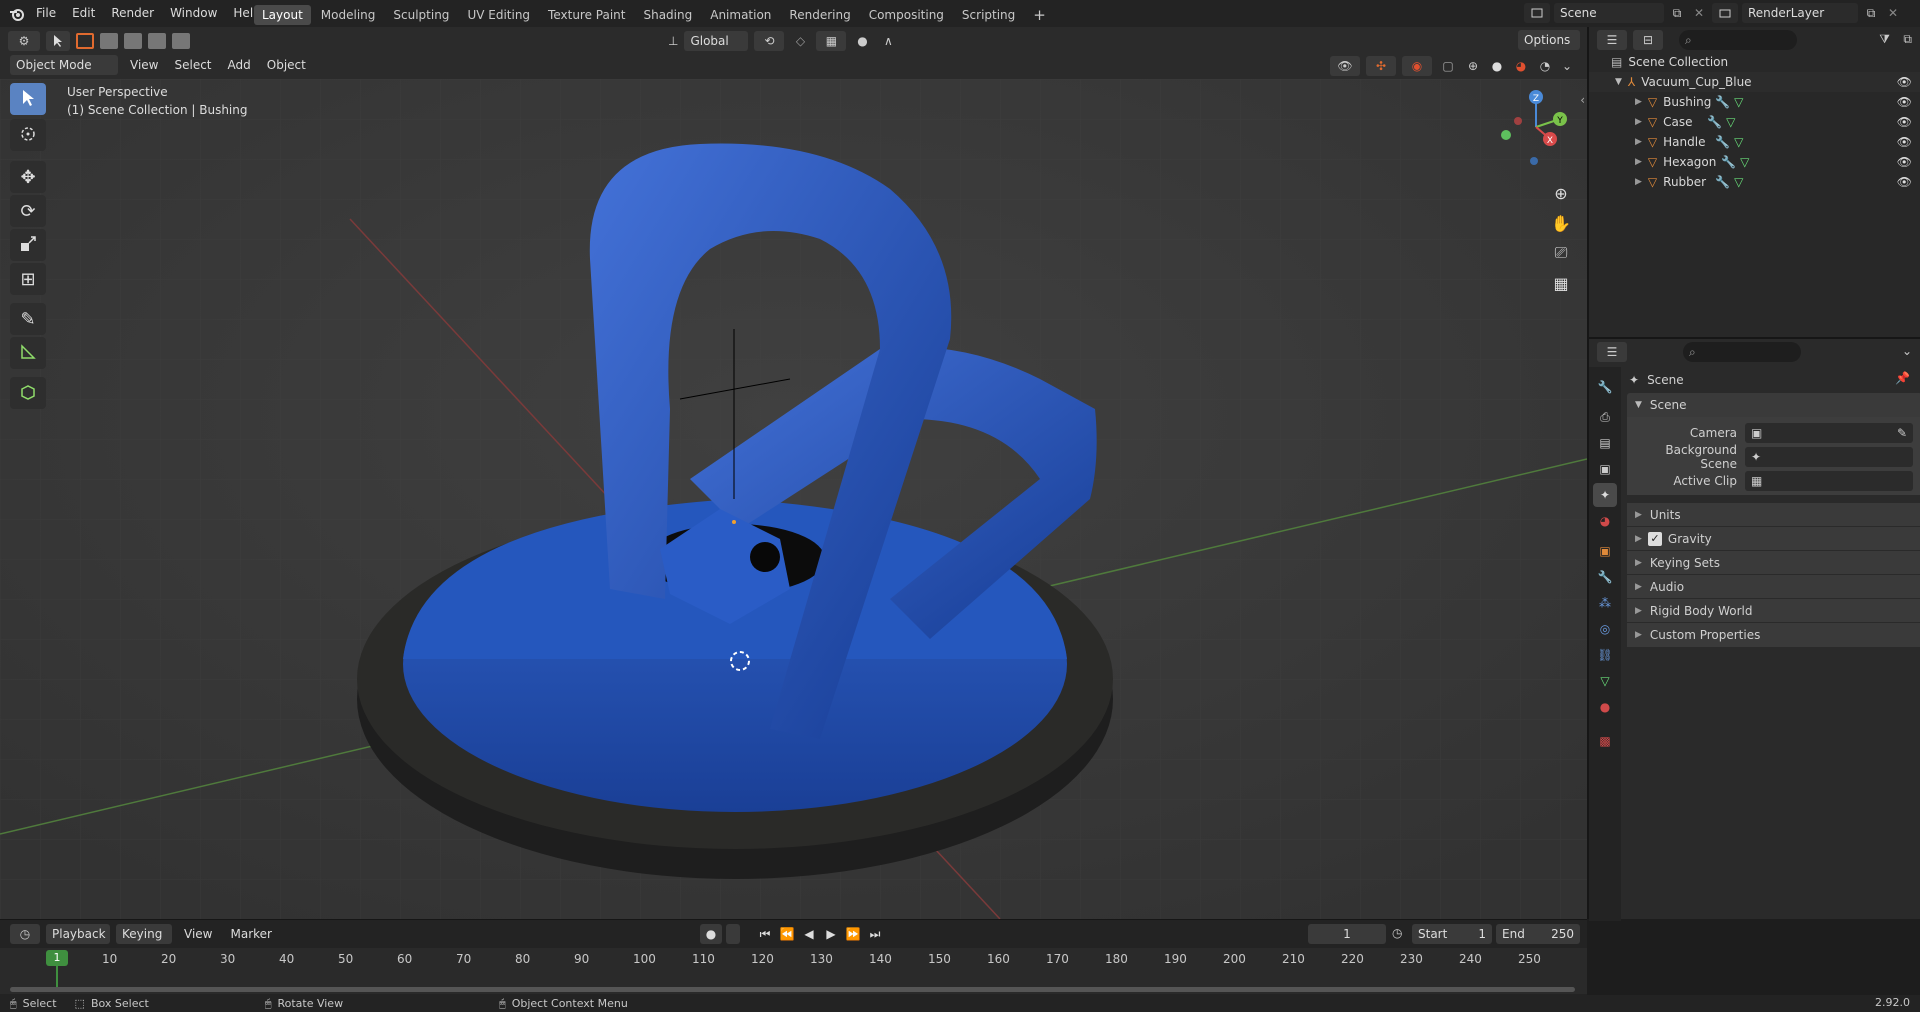  Describe the element at coordinates (1538, 934) in the screenshot. I see `end-frame-field: End 250` at that location.